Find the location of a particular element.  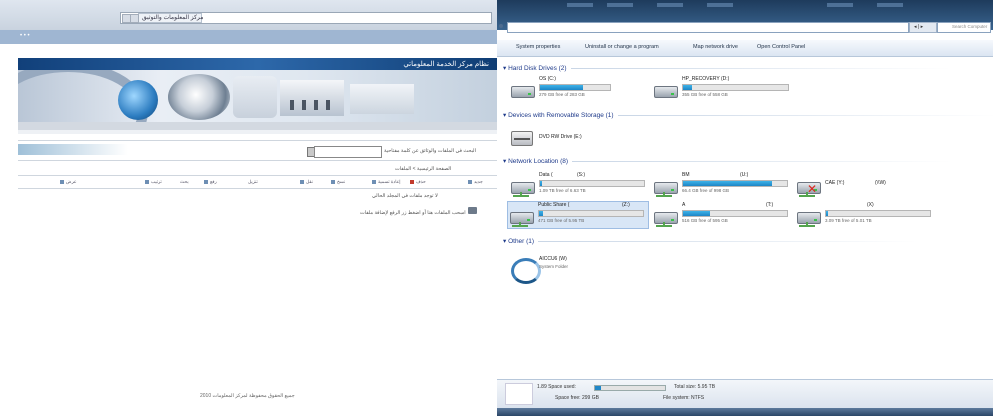

browser-tab-label: مركز المعلومات والتوثيق is located at coordinates (173, 18).